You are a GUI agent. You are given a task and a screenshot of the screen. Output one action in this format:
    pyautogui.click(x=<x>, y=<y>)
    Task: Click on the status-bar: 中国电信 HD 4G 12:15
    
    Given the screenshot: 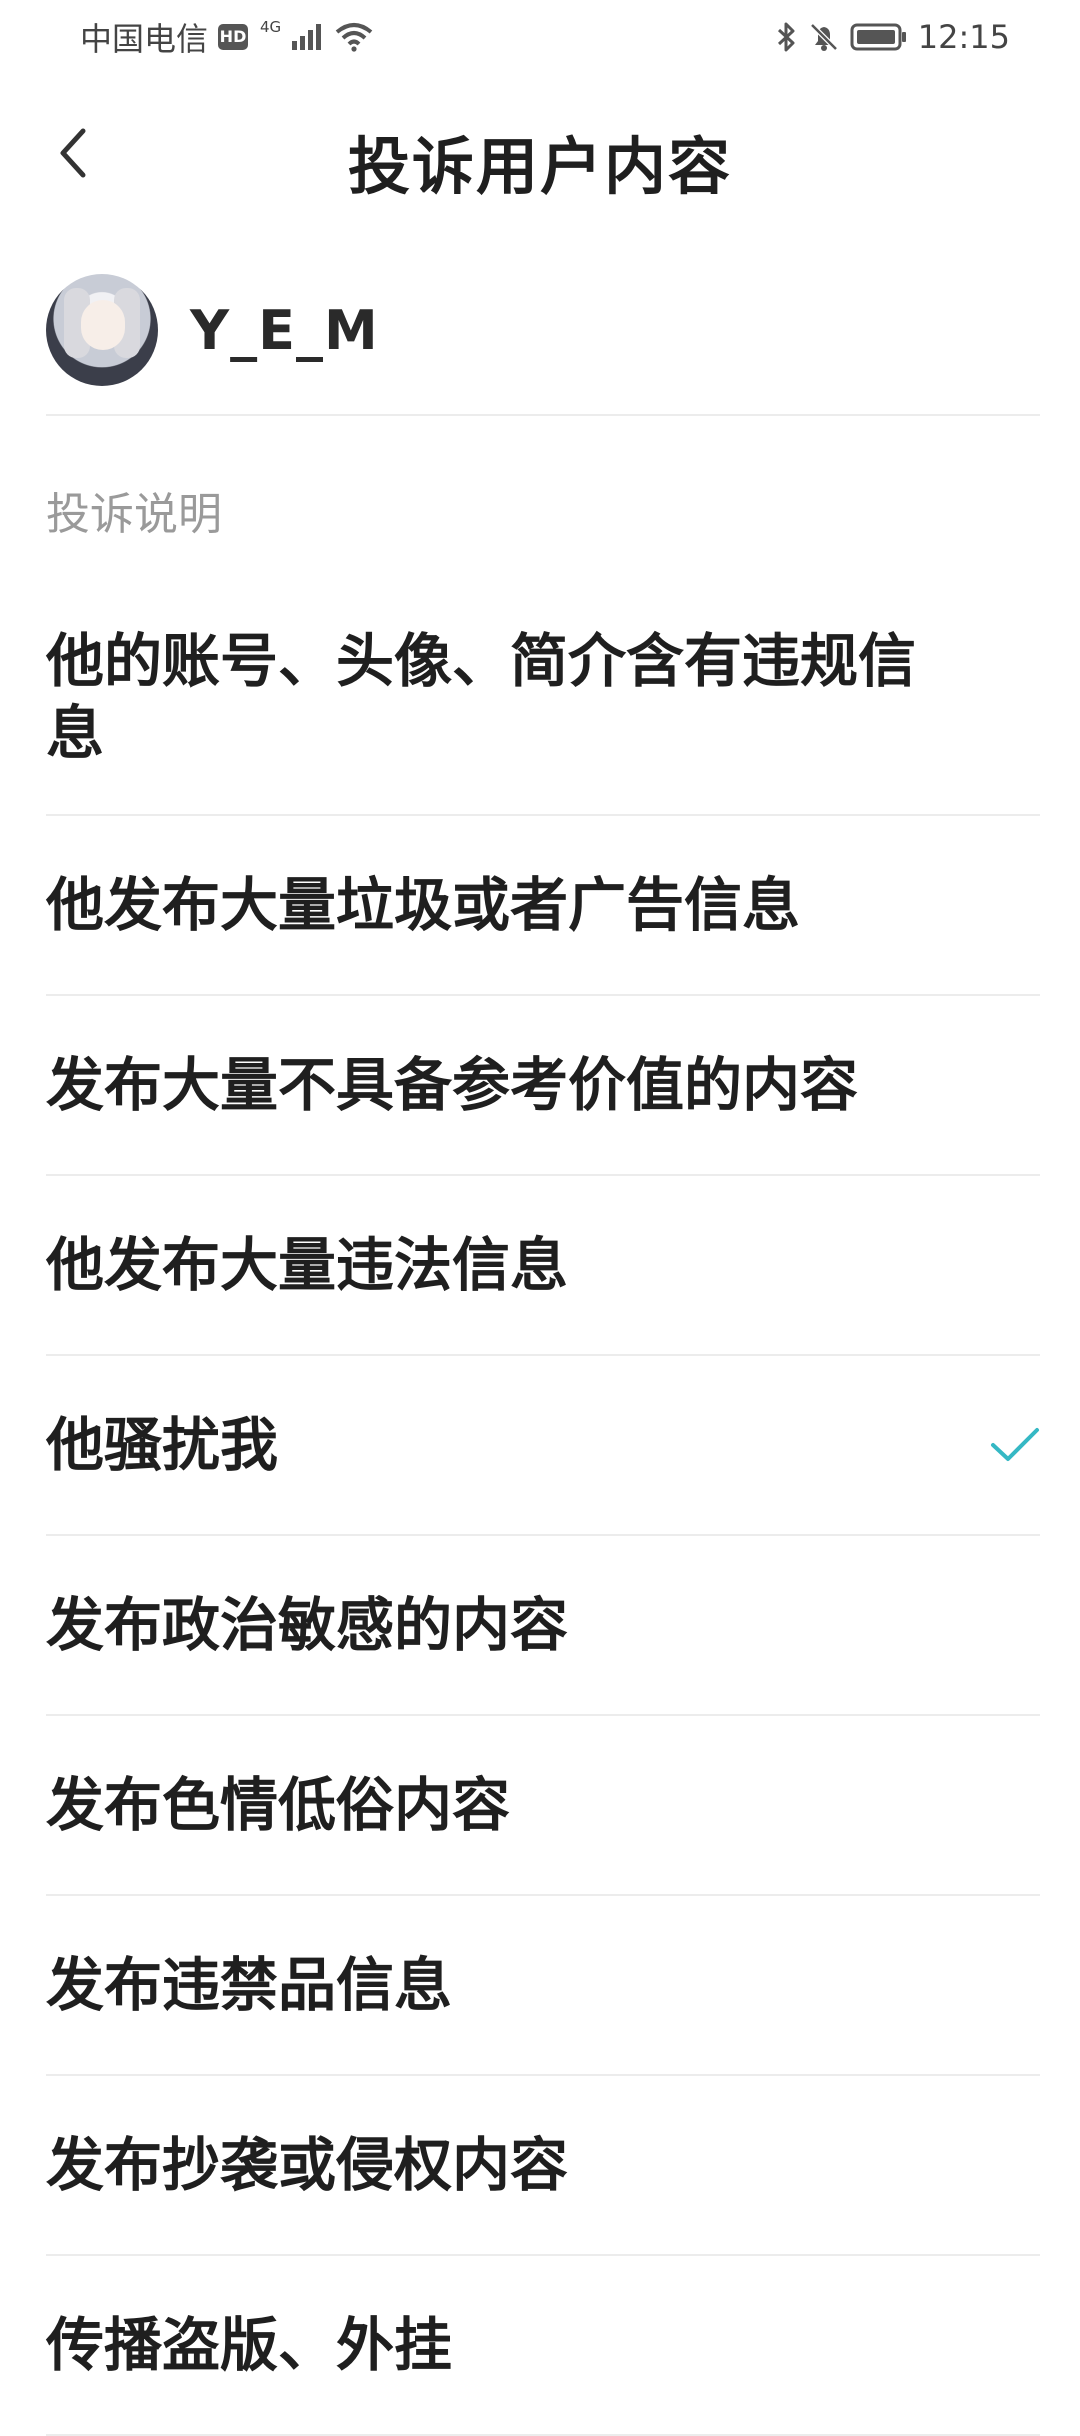 What is the action you would take?
    pyautogui.click(x=540, y=37)
    